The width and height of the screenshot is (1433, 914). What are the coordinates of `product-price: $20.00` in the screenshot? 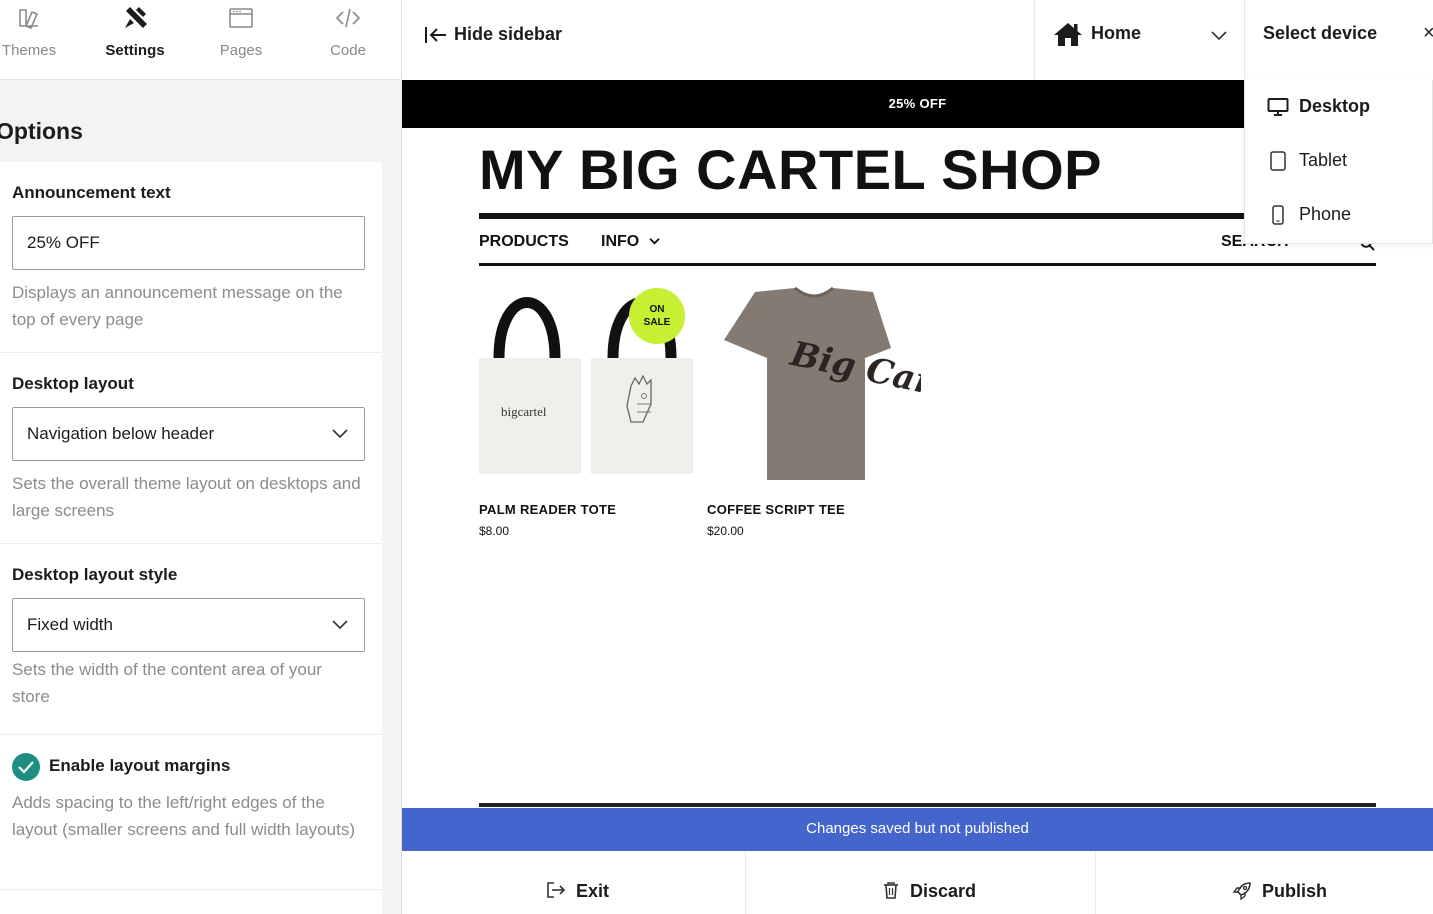 It's located at (725, 531).